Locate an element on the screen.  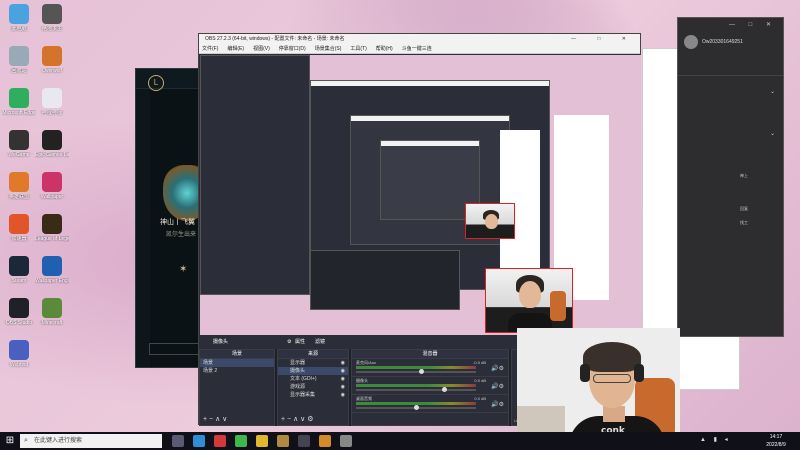
source-item: 显示器采集 ◉ is located at coordinates (313, 395).